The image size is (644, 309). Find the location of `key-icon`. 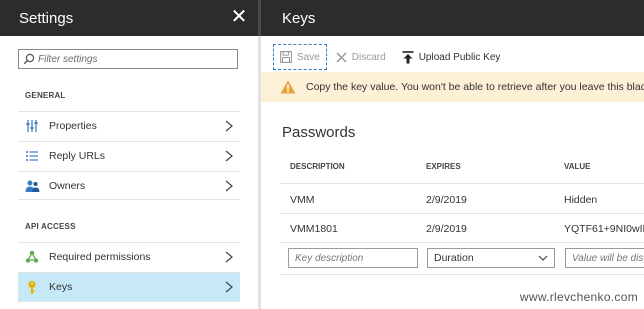

key-icon is located at coordinates (32, 287).